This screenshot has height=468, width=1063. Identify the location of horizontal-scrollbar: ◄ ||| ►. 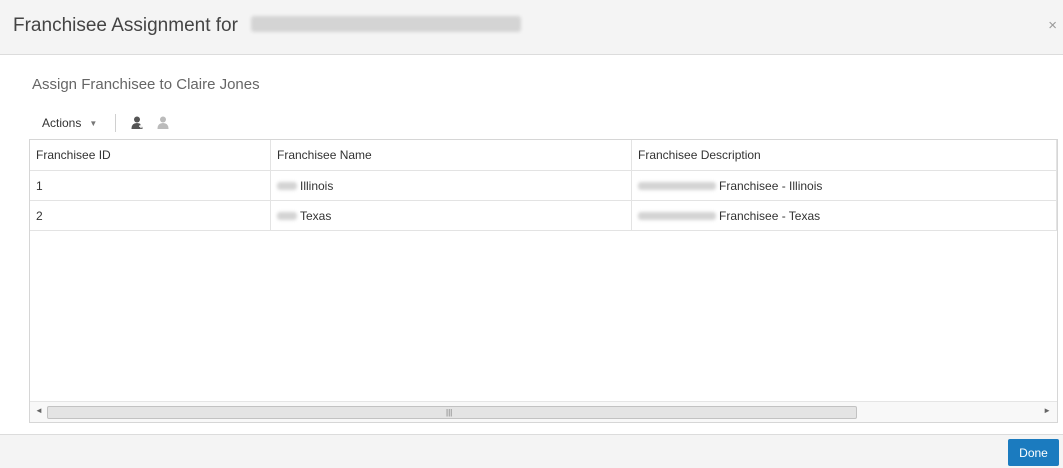
(543, 411).